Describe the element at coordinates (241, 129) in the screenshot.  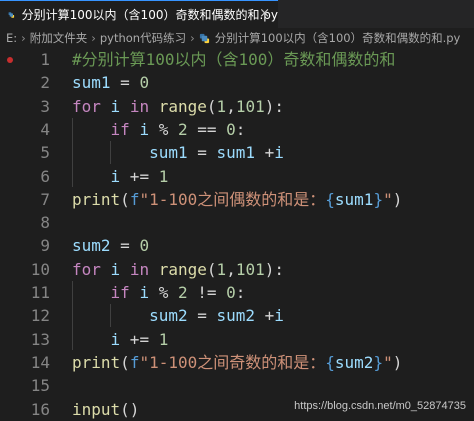
I see `code-token: :` at that location.